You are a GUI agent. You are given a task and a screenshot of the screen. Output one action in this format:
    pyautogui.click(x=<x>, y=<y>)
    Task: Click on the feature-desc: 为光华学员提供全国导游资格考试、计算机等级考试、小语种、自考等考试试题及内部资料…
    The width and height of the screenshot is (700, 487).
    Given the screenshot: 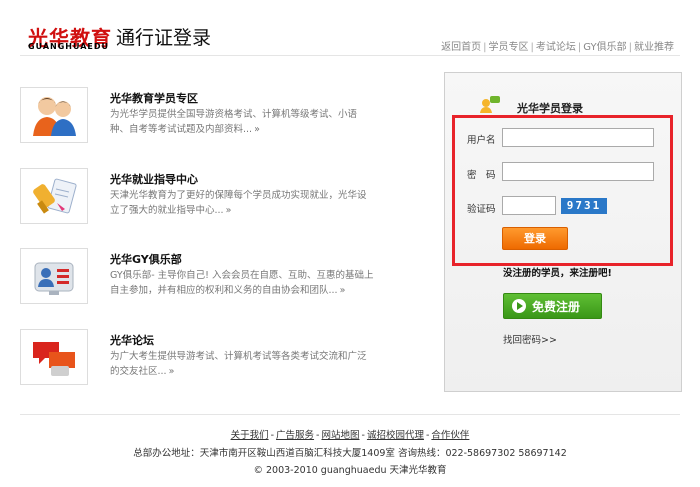 What is the action you would take?
    pyautogui.click(x=234, y=122)
    